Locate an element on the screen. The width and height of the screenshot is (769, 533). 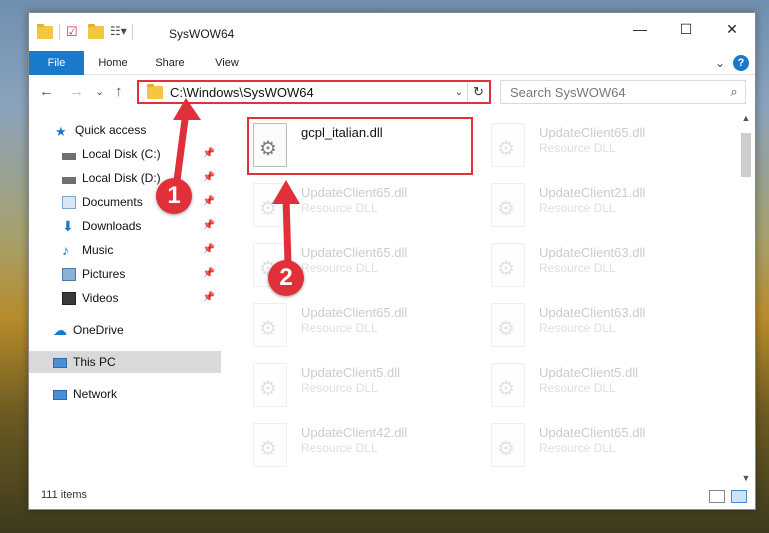
step-1-callout: 1 is located at coordinates (174, 196).